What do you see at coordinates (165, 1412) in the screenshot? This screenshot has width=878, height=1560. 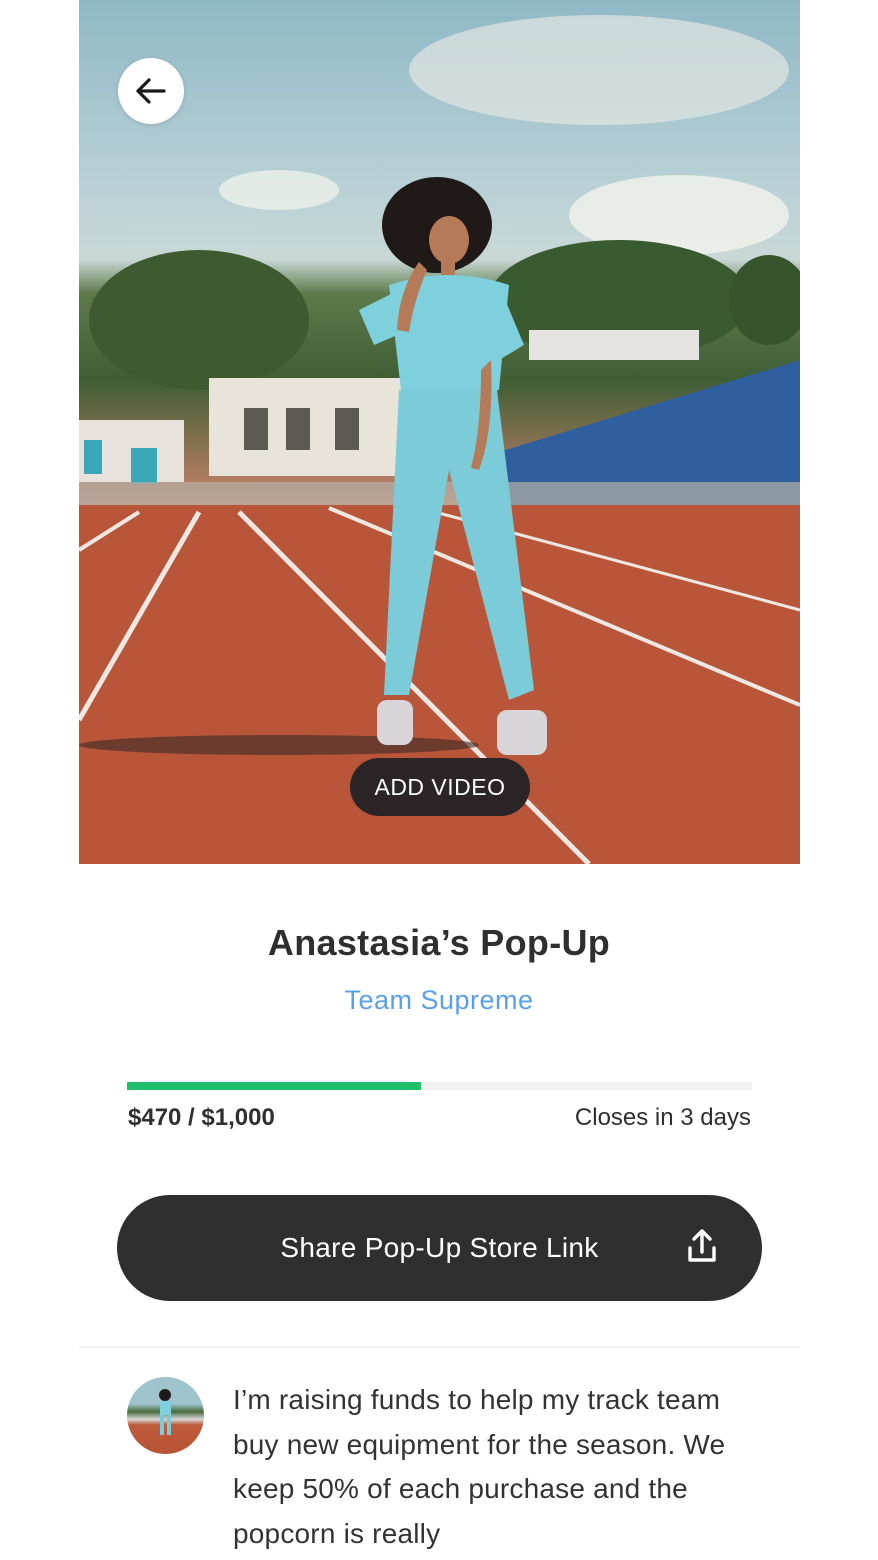 I see `avatar-photo` at bounding box center [165, 1412].